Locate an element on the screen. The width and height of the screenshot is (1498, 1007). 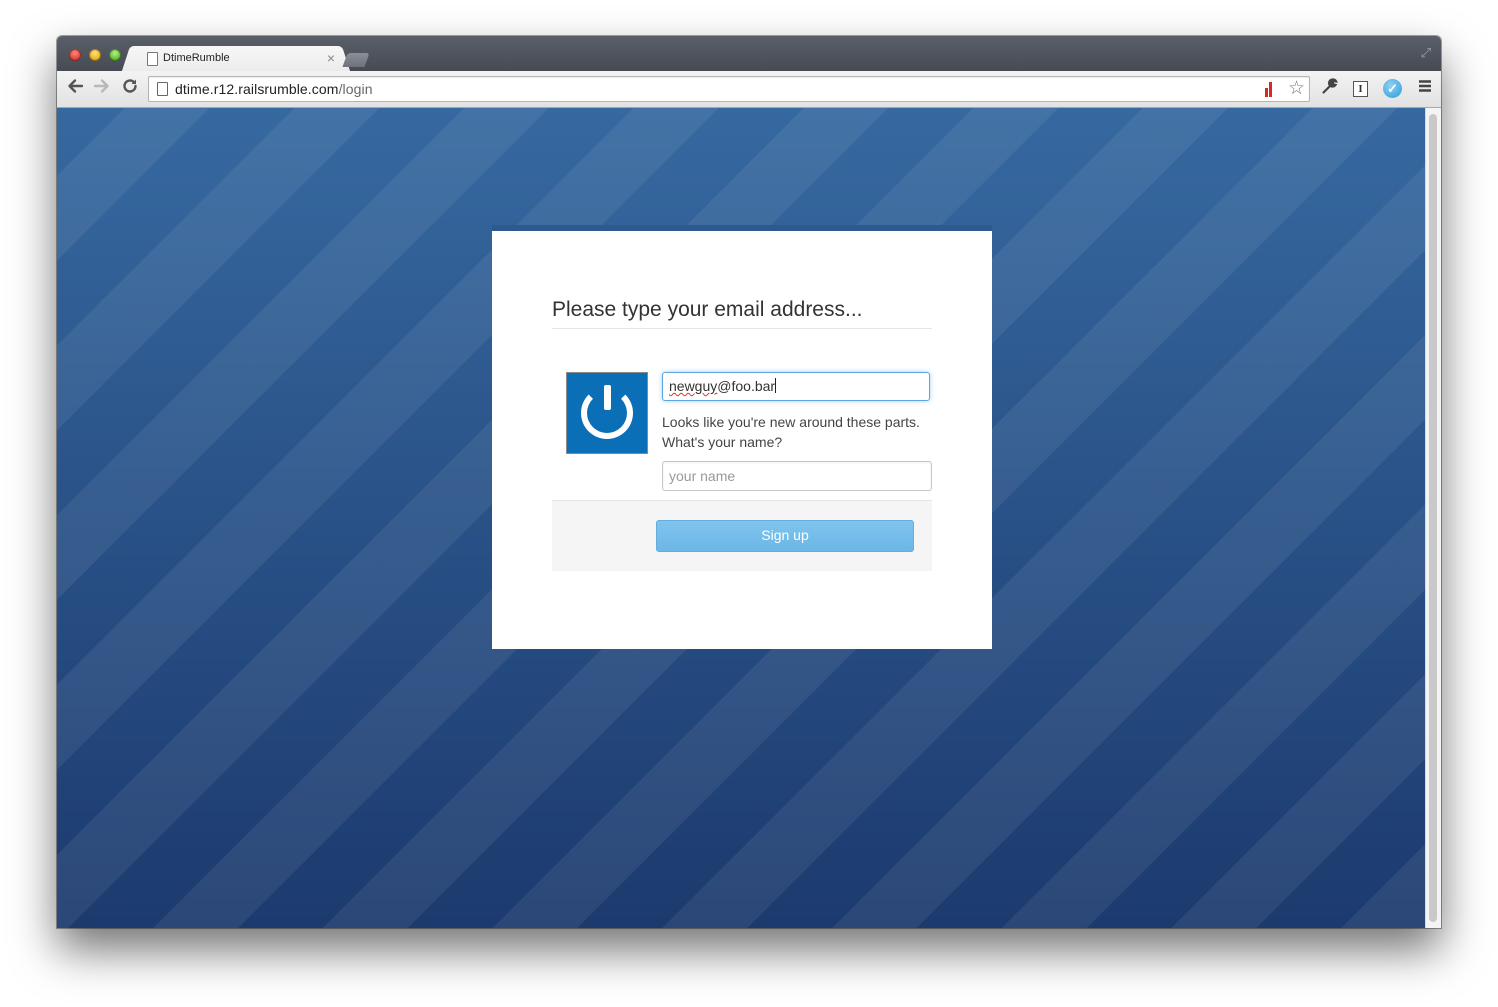
back-button is located at coordinates (75, 89).